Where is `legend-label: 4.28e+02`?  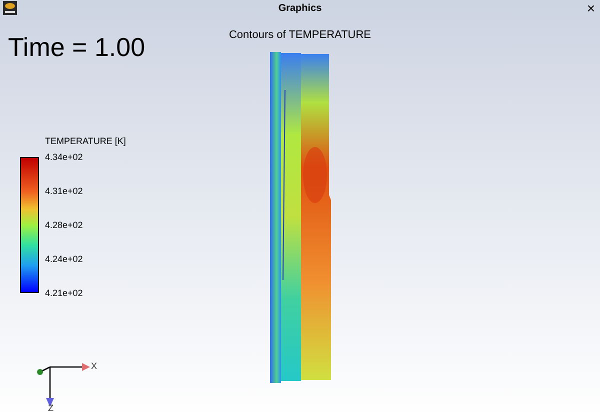
legend-label: 4.28e+02 is located at coordinates (64, 225).